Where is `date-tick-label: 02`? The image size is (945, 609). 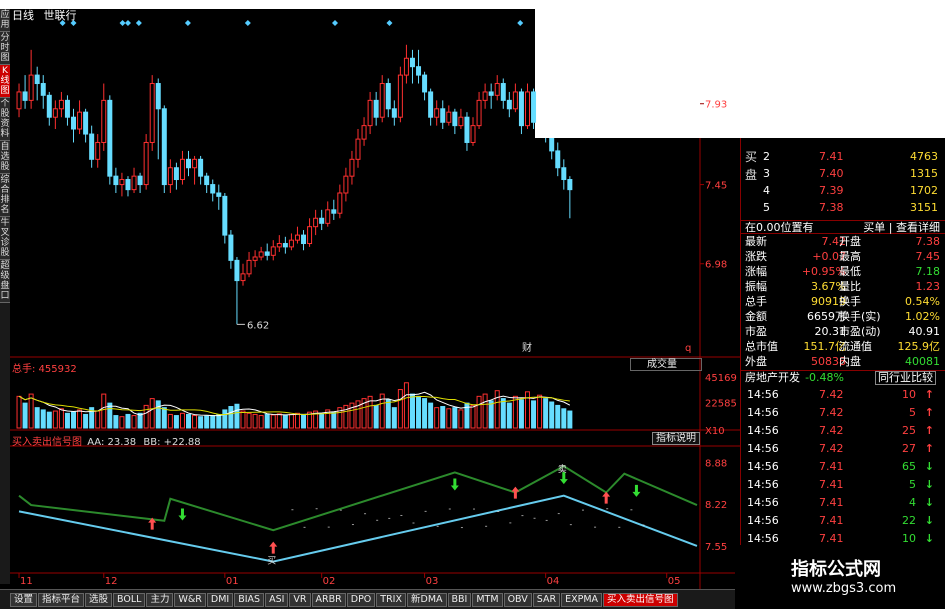 date-tick-label: 02 is located at coordinates (329, 581).